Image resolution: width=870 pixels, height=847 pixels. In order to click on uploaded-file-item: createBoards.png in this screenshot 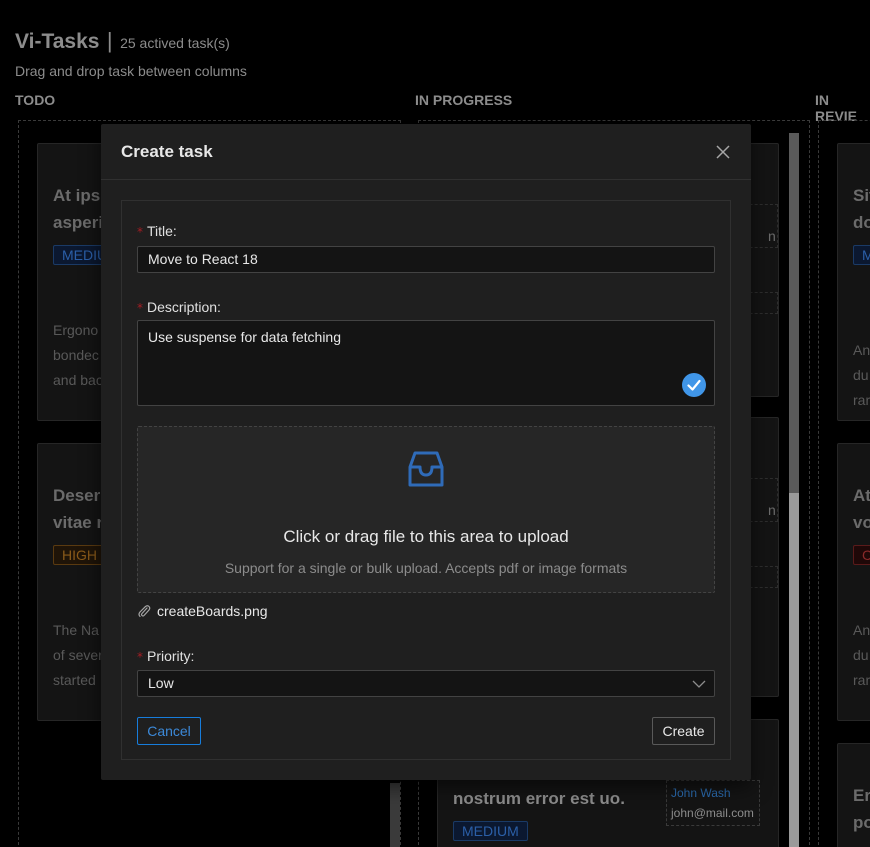, I will do `click(202, 611)`.